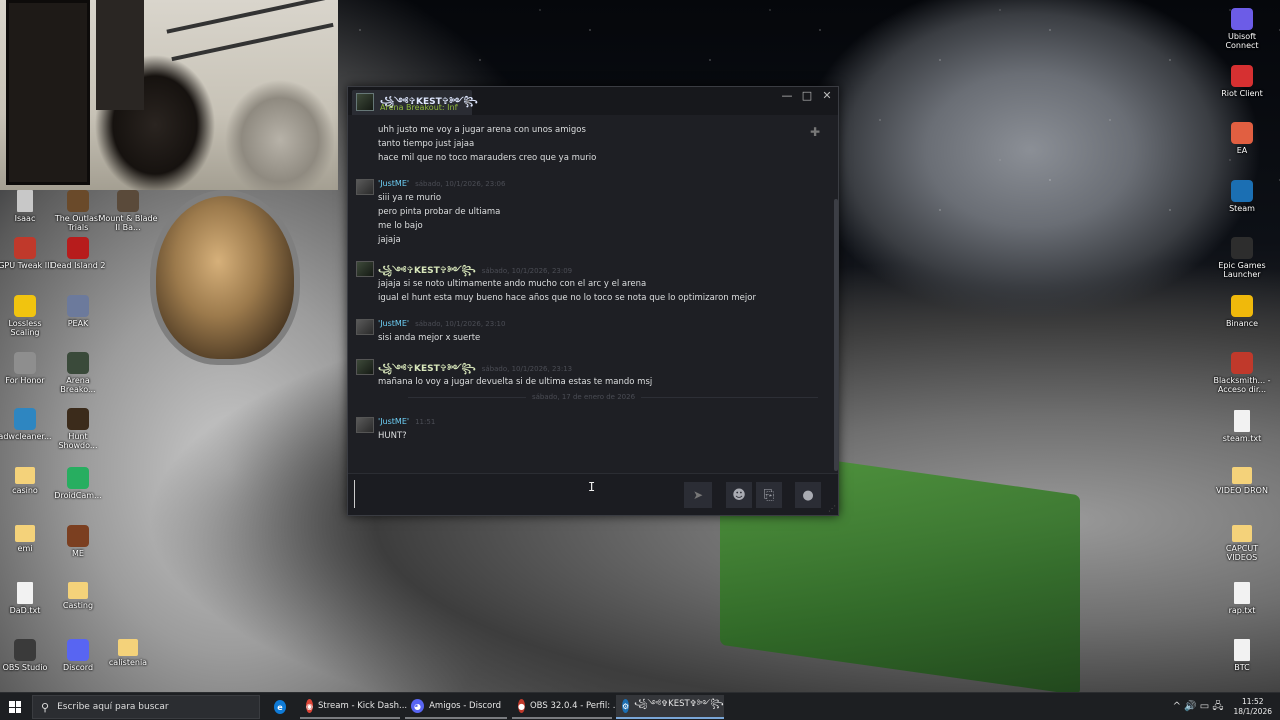 This screenshot has height=720, width=1280. What do you see at coordinates (468, 103) in the screenshot?
I see `close-tab-icon: ✕` at bounding box center [468, 103].